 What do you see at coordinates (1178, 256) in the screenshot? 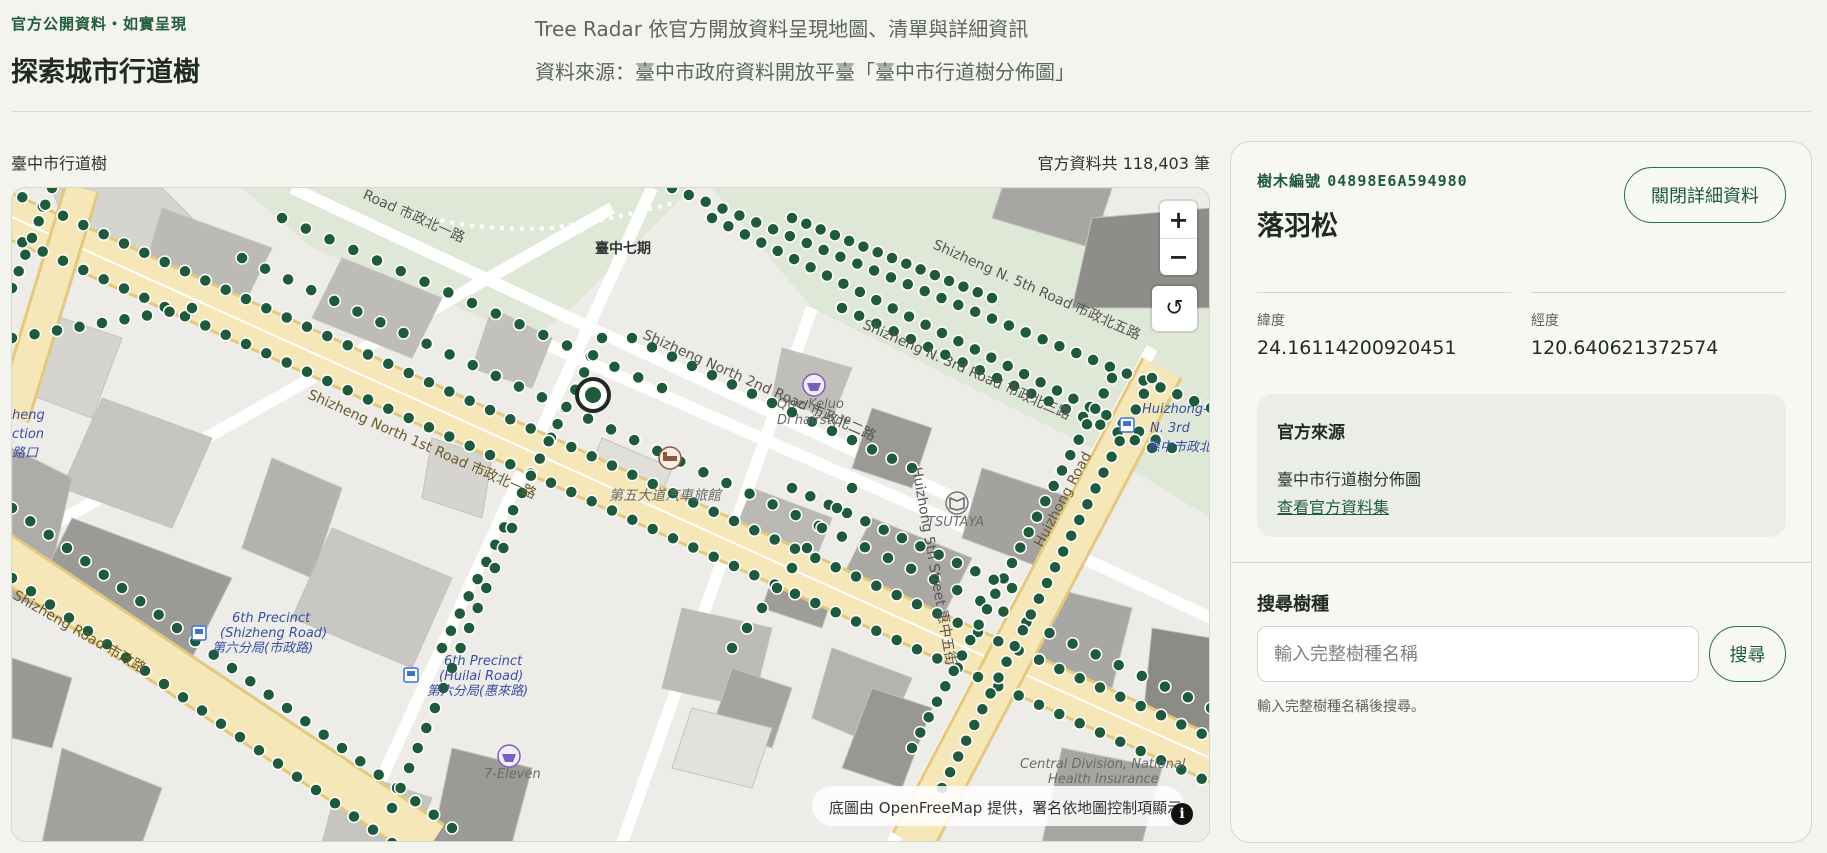
I see `zoom-out-button: −` at bounding box center [1178, 256].